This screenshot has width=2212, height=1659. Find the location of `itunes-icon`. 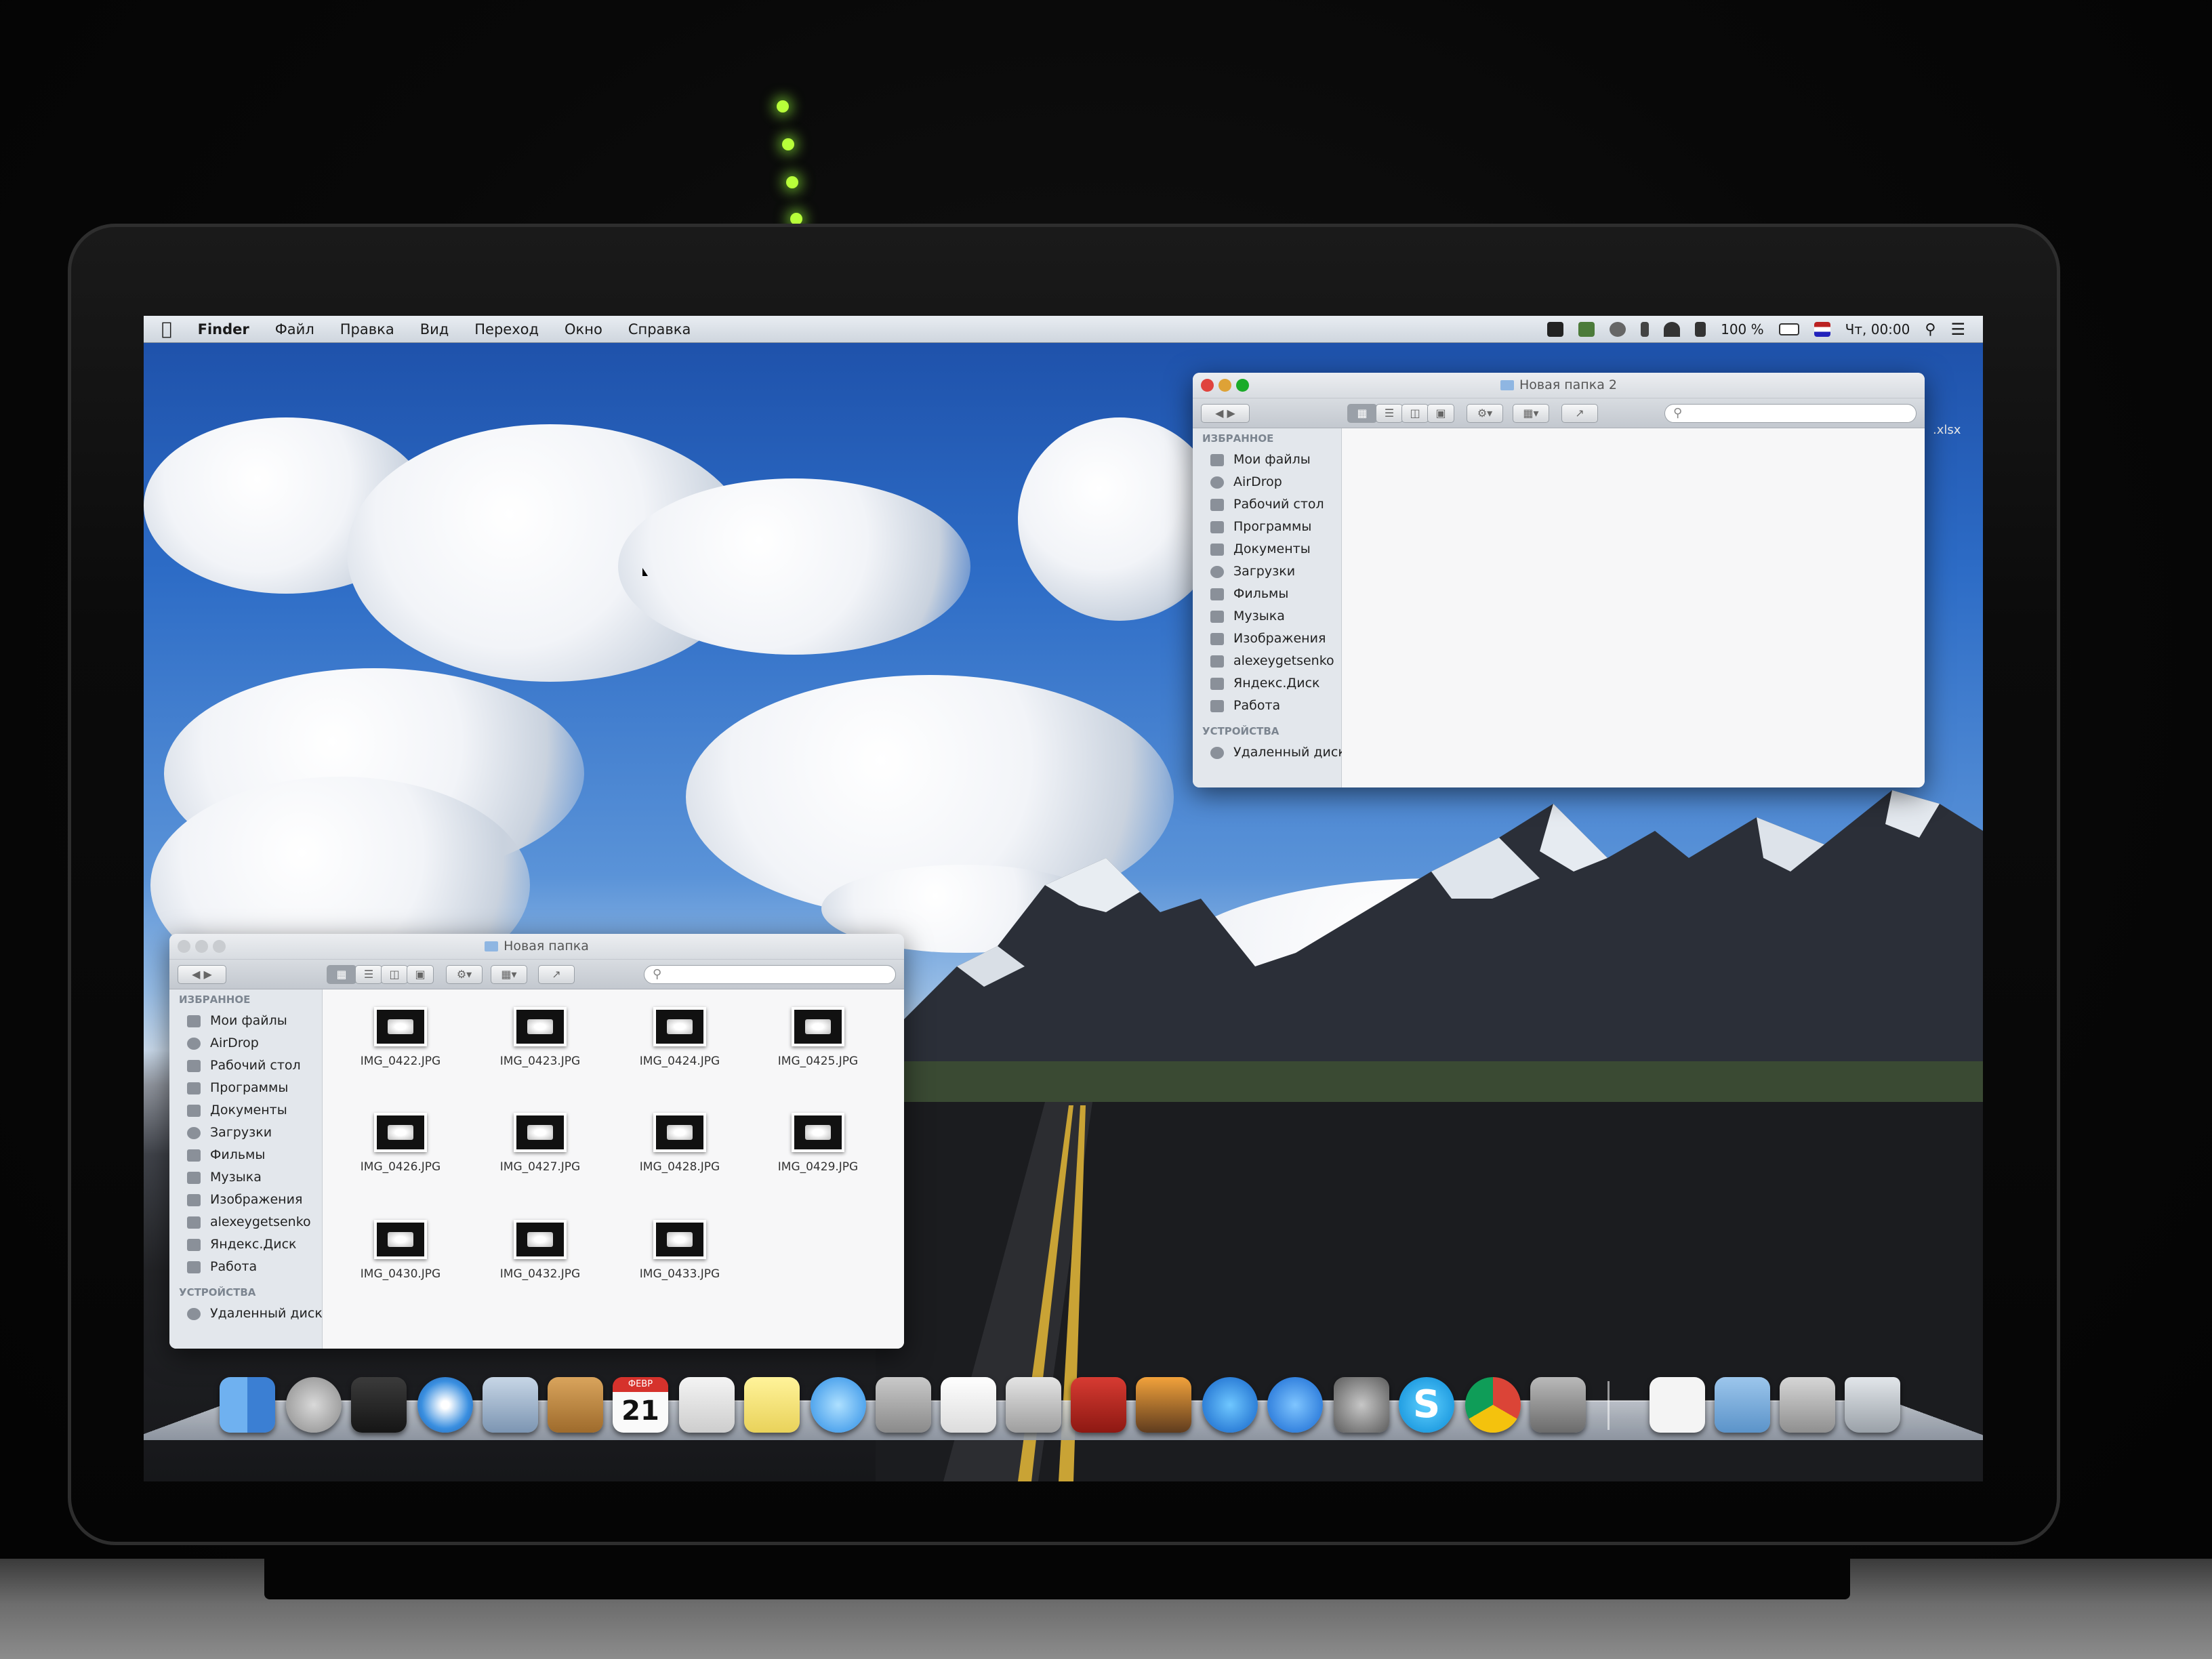

itunes-icon is located at coordinates (1230, 1405).